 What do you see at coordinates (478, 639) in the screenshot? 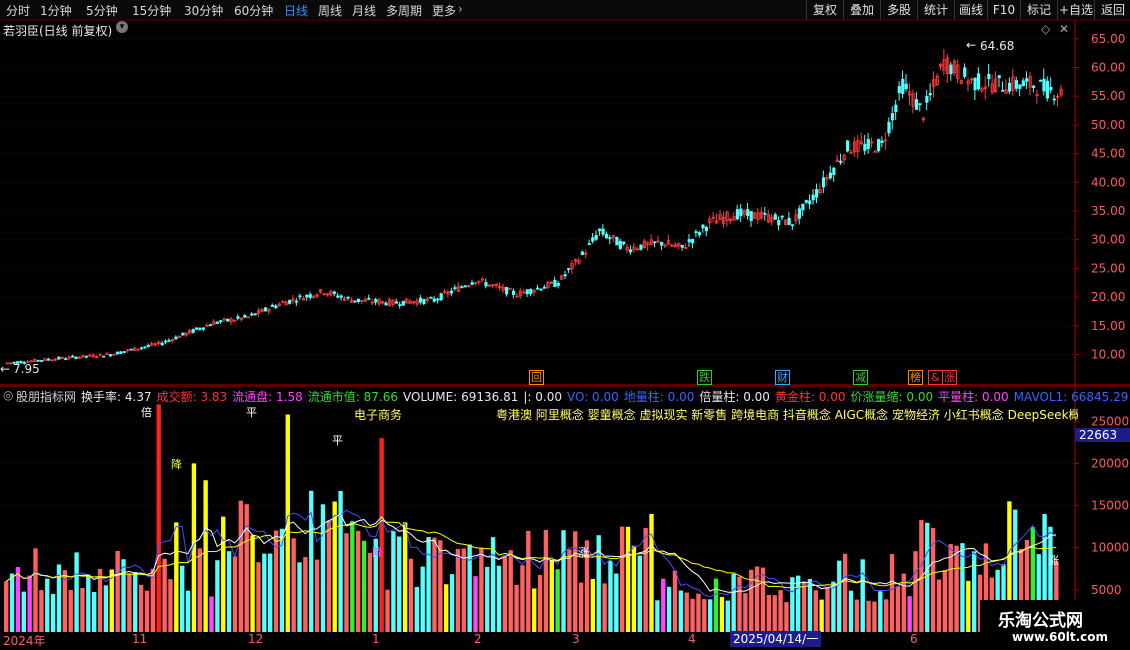
I see `time-label-2: 2` at bounding box center [478, 639].